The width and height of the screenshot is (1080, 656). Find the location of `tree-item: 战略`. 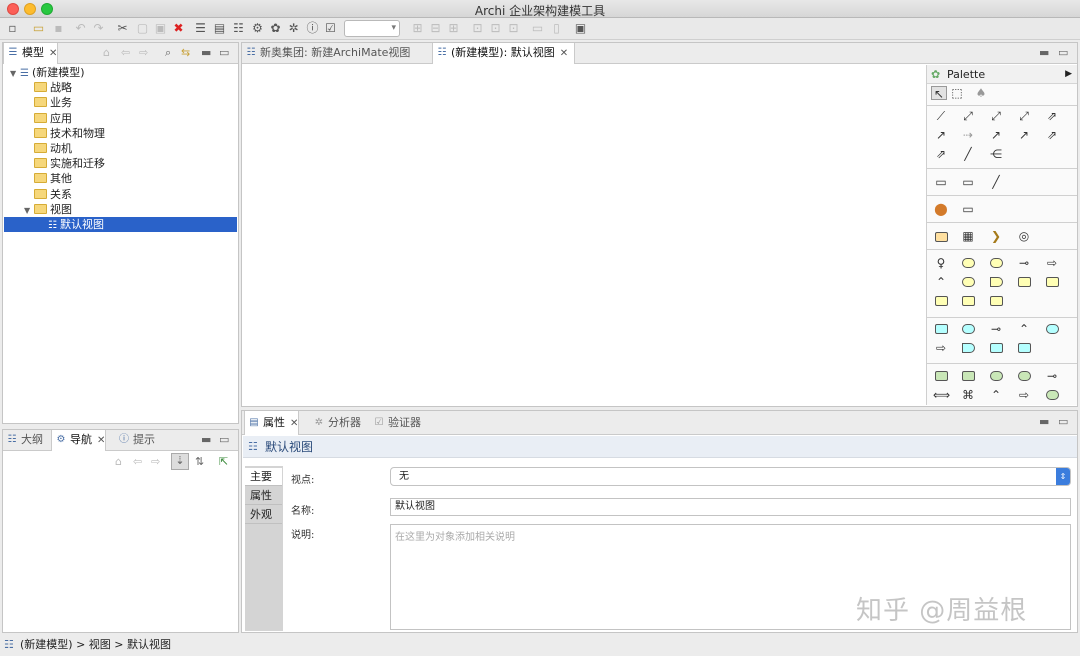

tree-item: 战略 is located at coordinates (120, 87).